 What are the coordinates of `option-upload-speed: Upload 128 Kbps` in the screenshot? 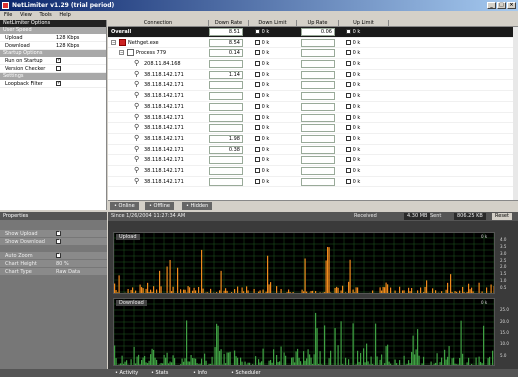 It's located at (53, 38).